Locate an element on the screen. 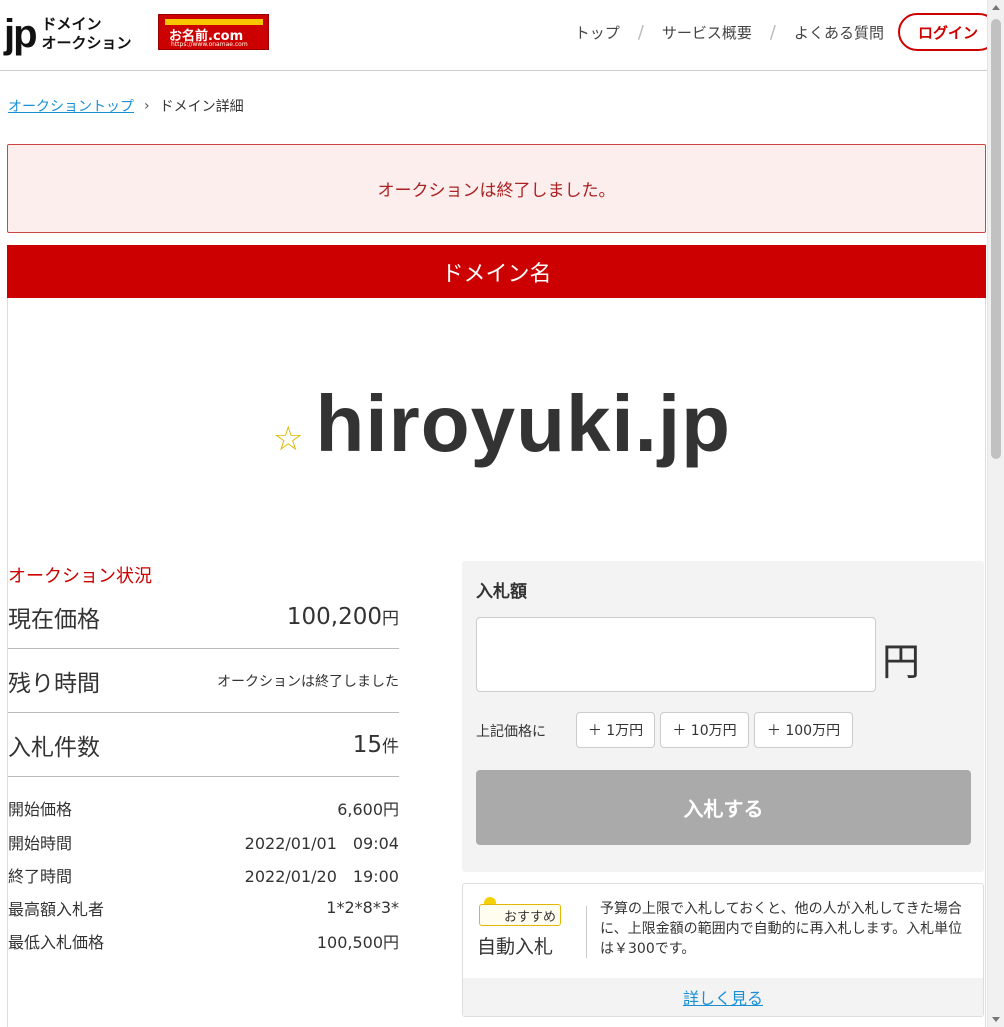 The width and height of the screenshot is (1004, 1027). current-price-amount: 100,200 is located at coordinates (334, 616).